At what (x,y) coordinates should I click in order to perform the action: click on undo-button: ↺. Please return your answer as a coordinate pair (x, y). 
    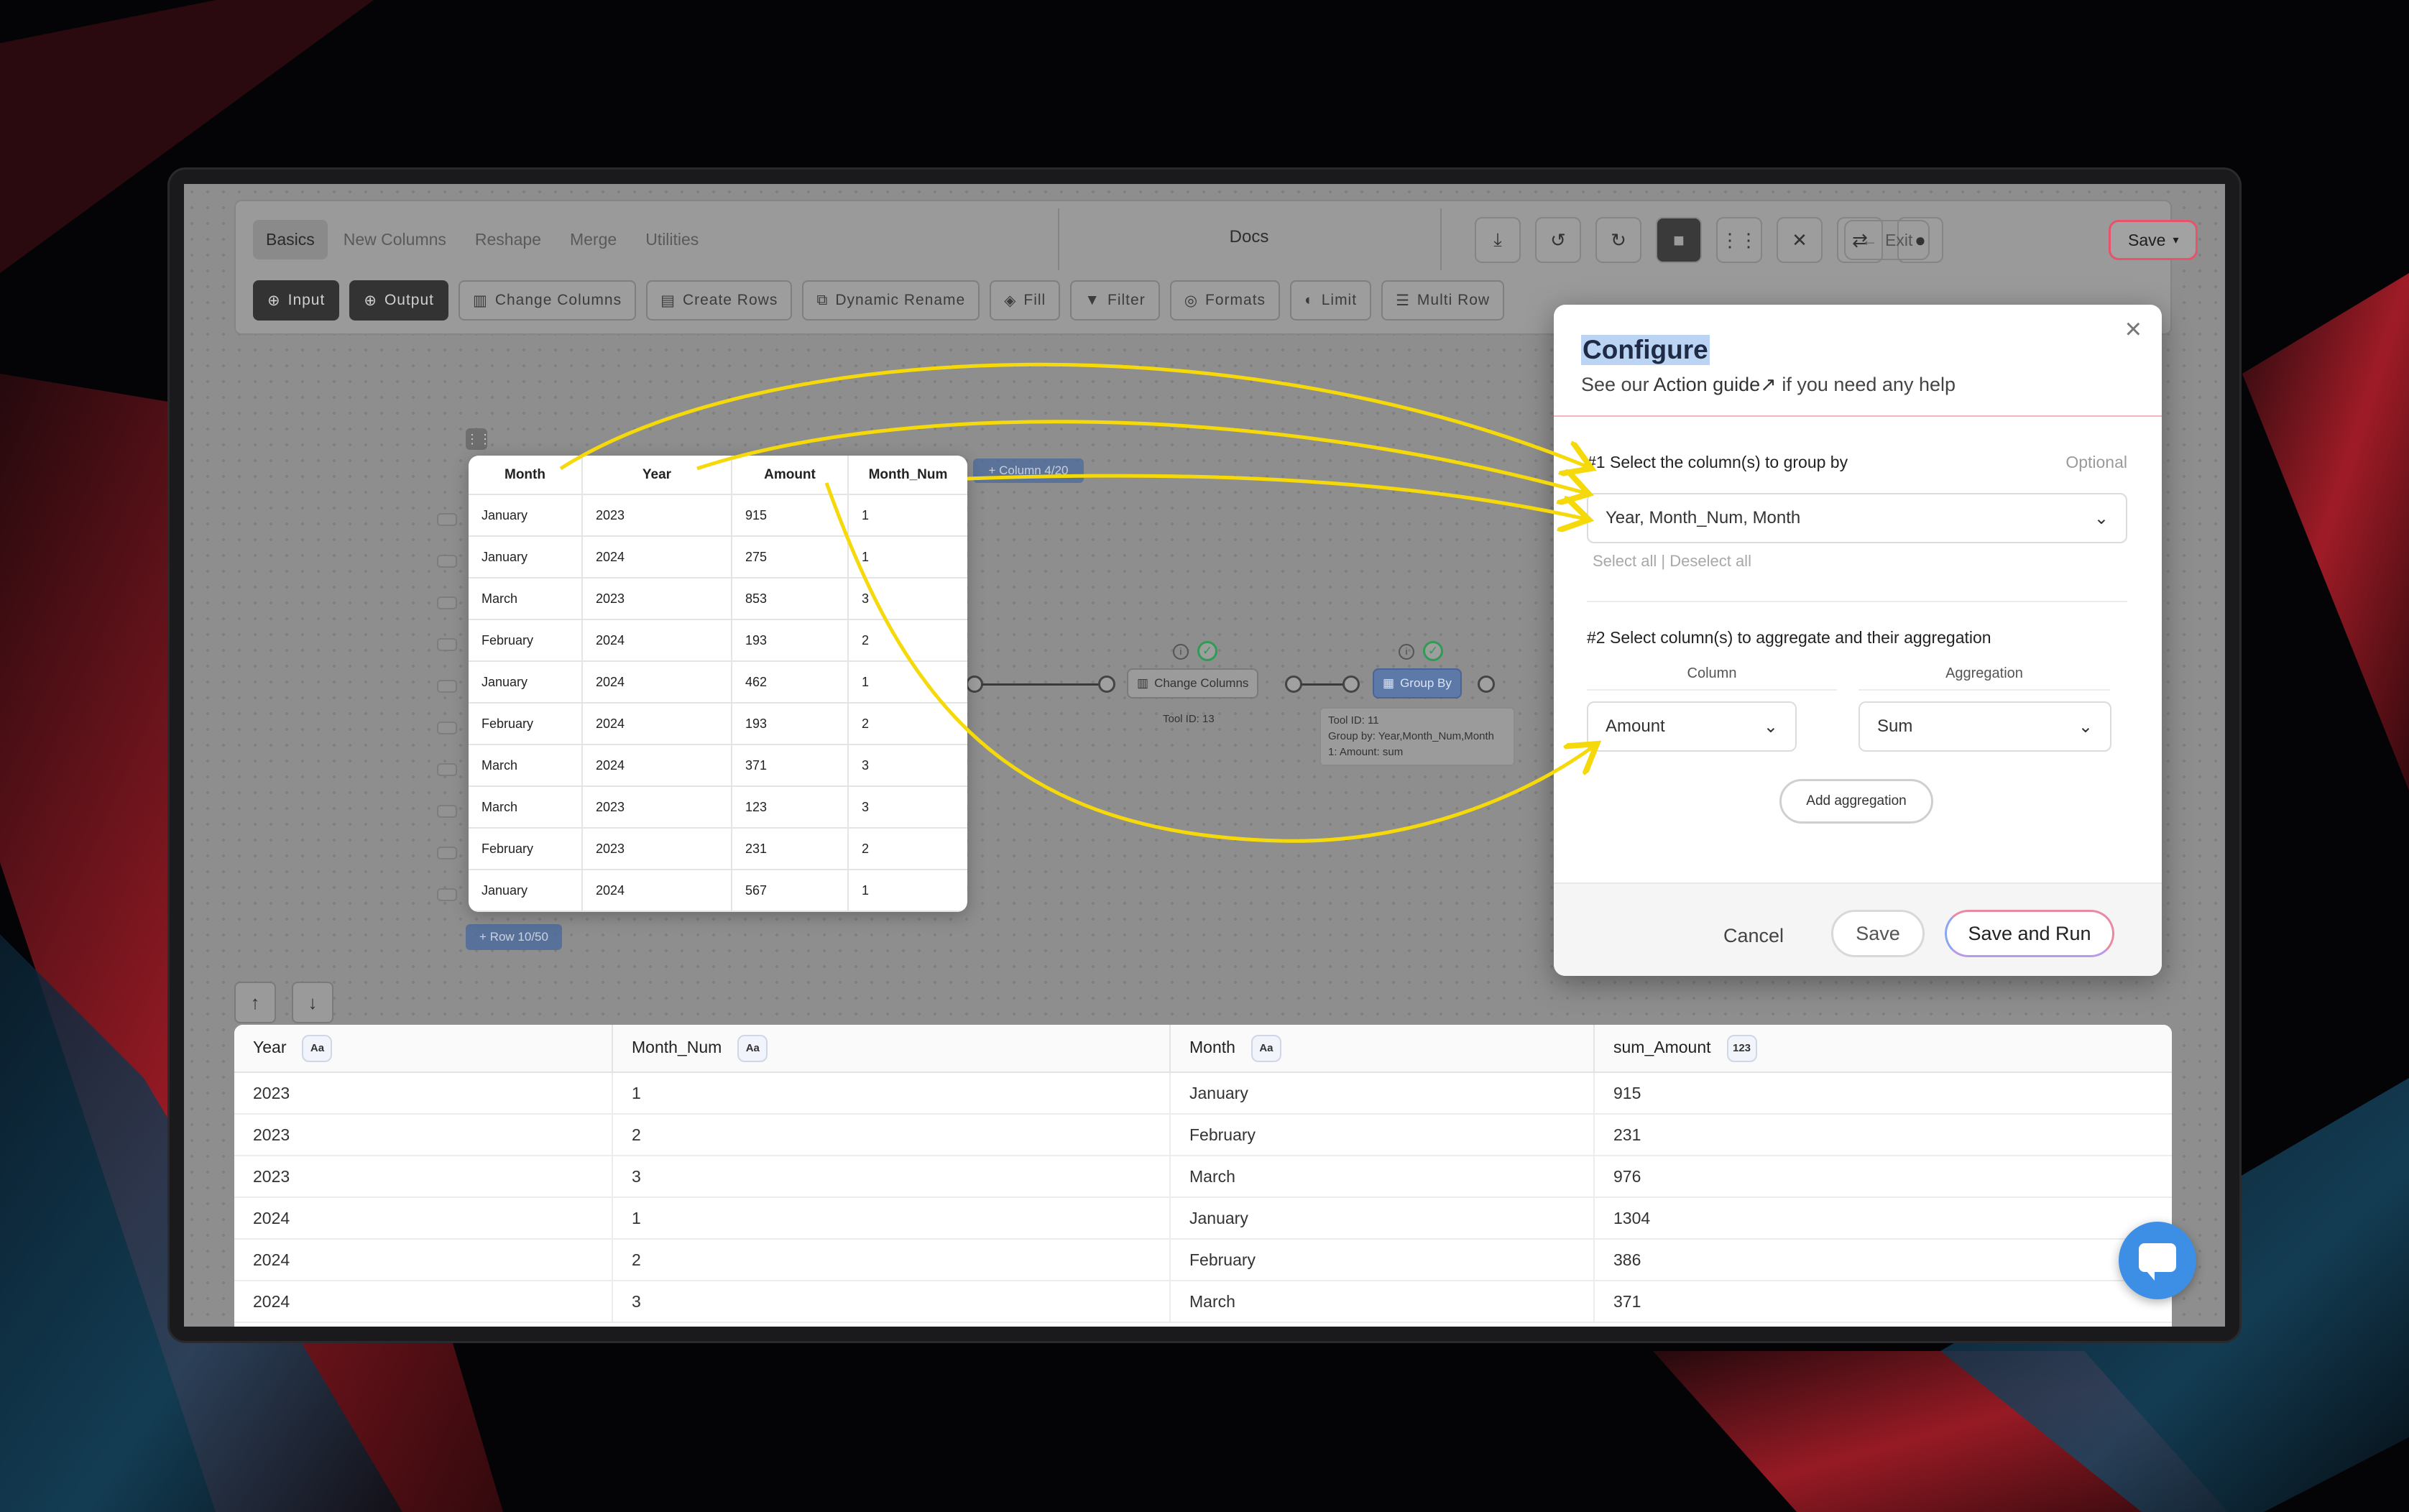
    Looking at the image, I should click on (1558, 240).